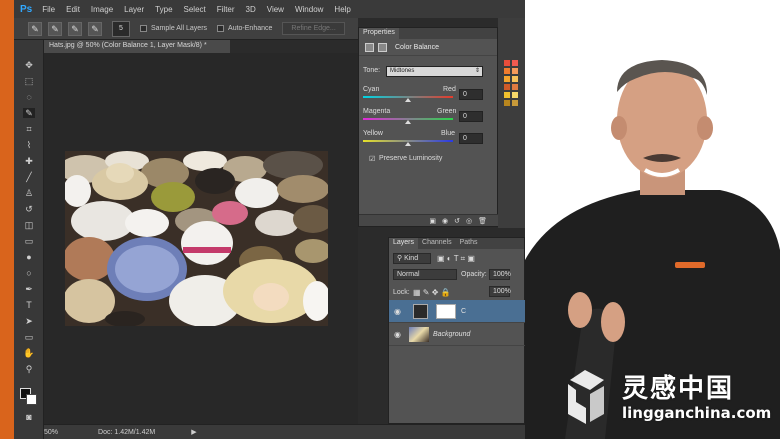  Describe the element at coordinates (163, 9) in the screenshot. I see `menu-type: Type` at that location.